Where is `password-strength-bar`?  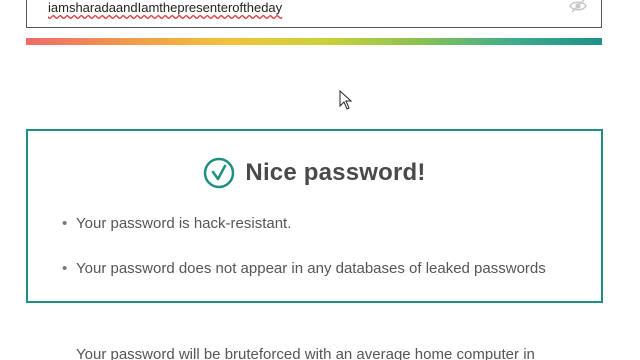 password-strength-bar is located at coordinates (314, 41).